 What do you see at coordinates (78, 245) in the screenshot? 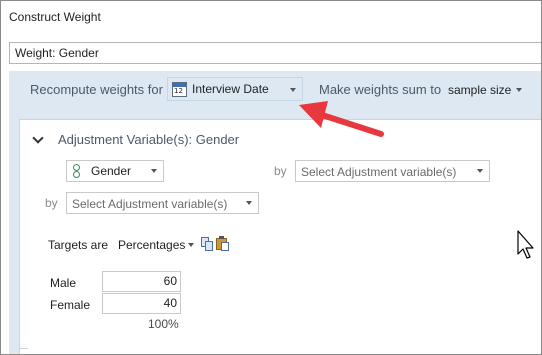
I see `targets-label: Targets are` at bounding box center [78, 245].